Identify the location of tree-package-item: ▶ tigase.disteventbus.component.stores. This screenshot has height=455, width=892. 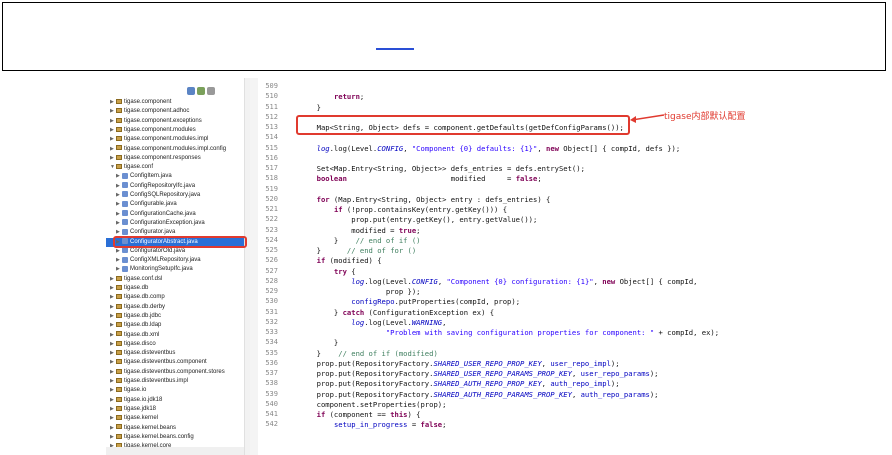
(175, 372).